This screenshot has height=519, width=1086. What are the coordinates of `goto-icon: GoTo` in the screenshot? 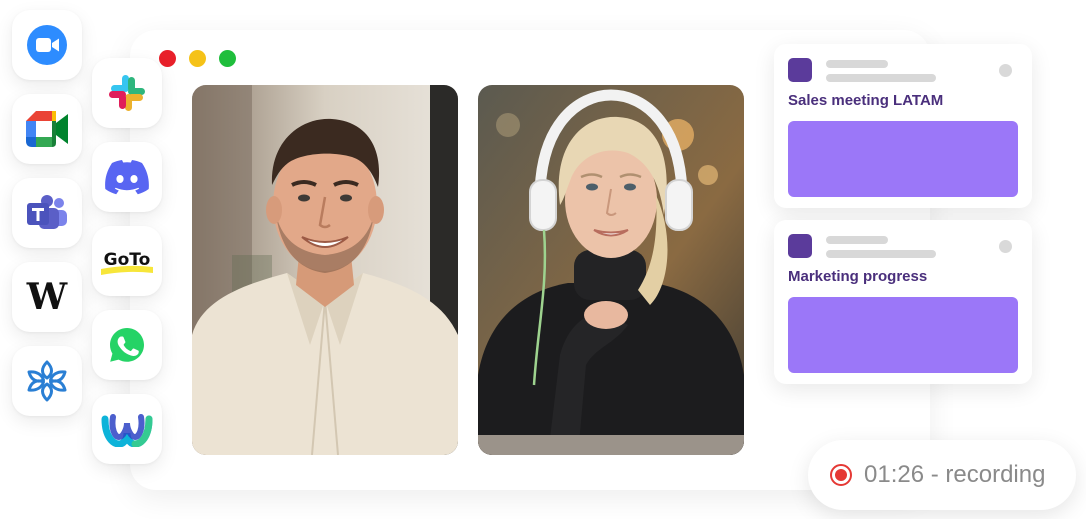 It's located at (127, 262).